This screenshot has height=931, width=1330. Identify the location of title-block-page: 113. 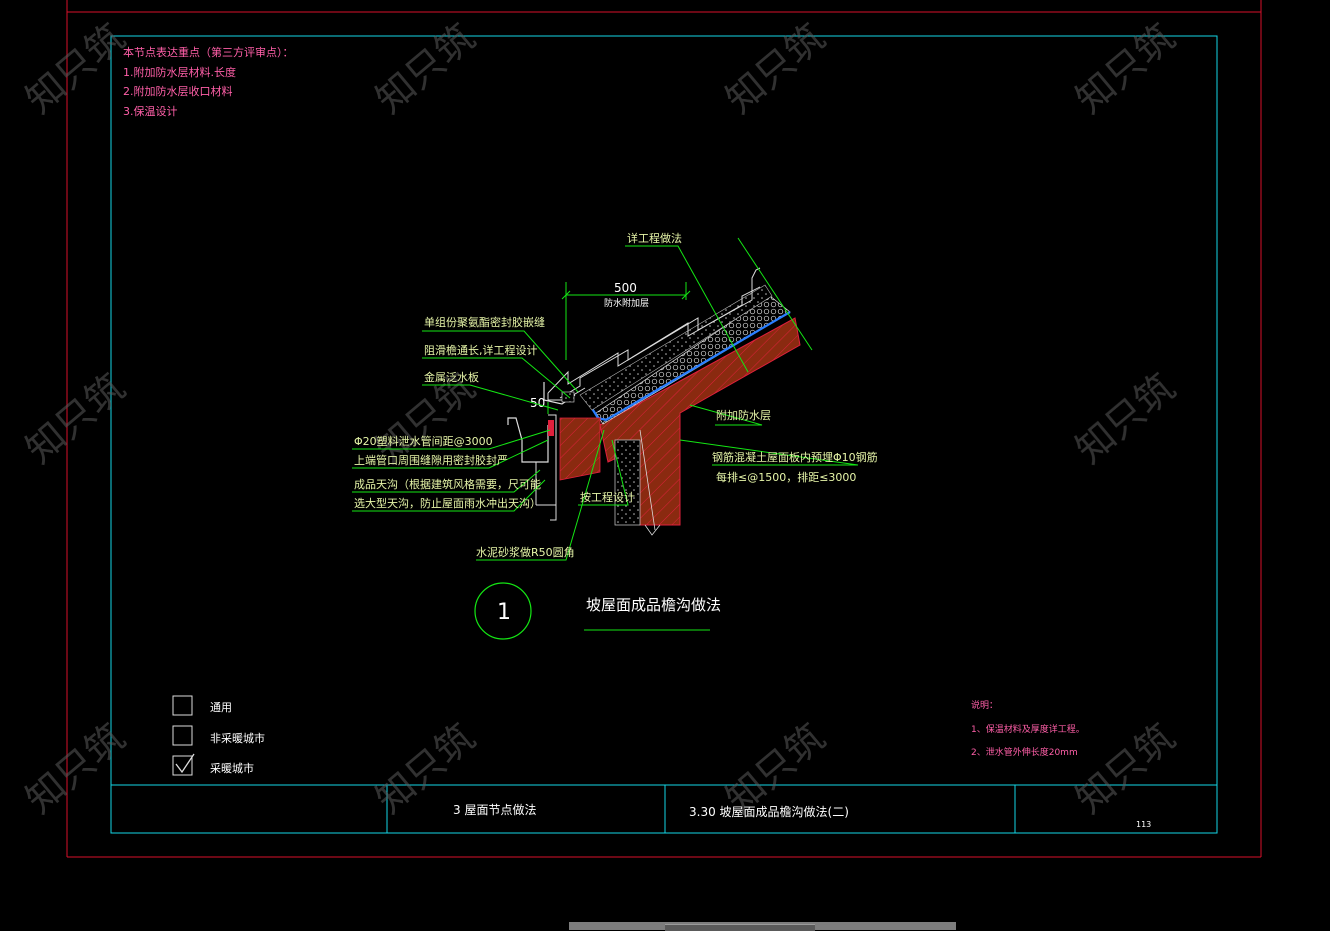
(1143, 824).